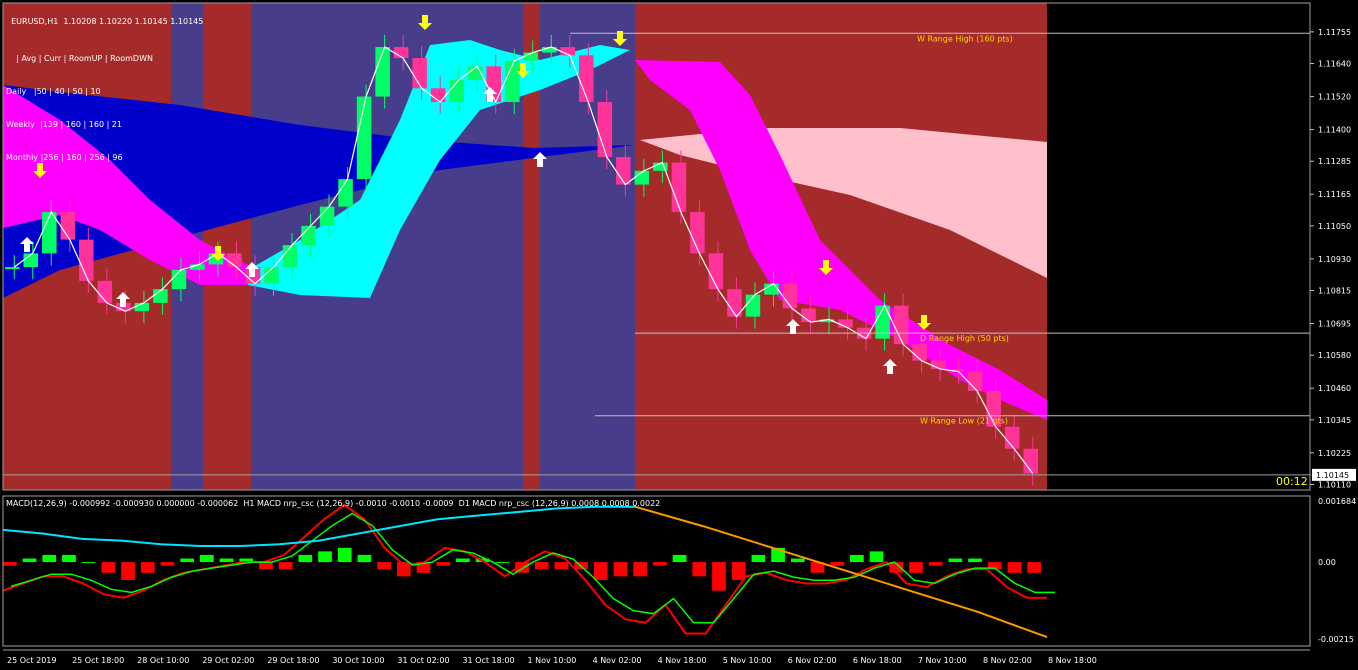 This screenshot has width=1358, height=670. I want to click on time-tick-label: 4 Nov 02:00, so click(617, 660).